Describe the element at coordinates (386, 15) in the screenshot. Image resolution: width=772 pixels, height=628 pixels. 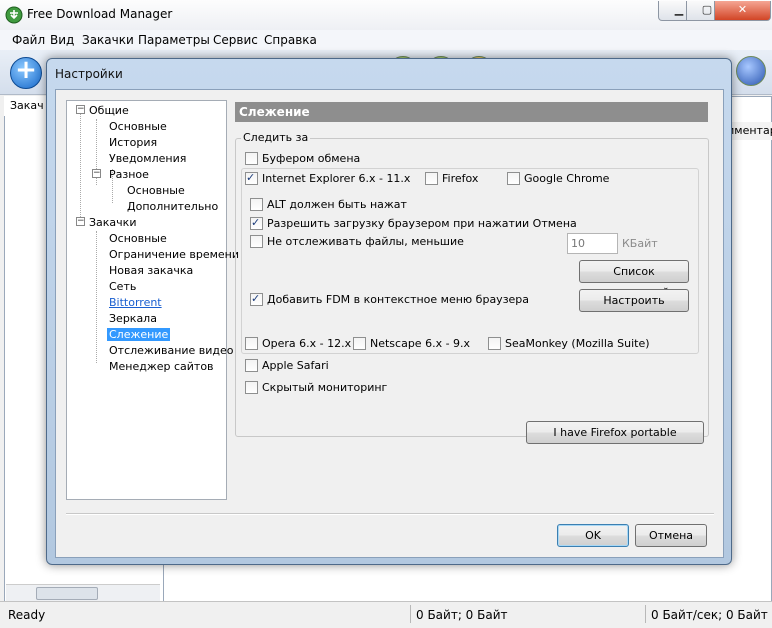
I see `title-bar: Free Download Manager ▁ ▢ ✕` at that location.